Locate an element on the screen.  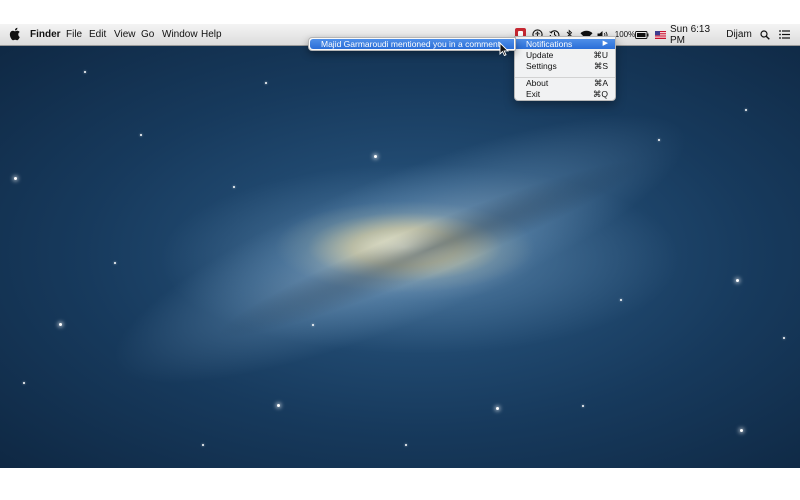
menu-item-label: Settings is located at coordinates (541, 66).